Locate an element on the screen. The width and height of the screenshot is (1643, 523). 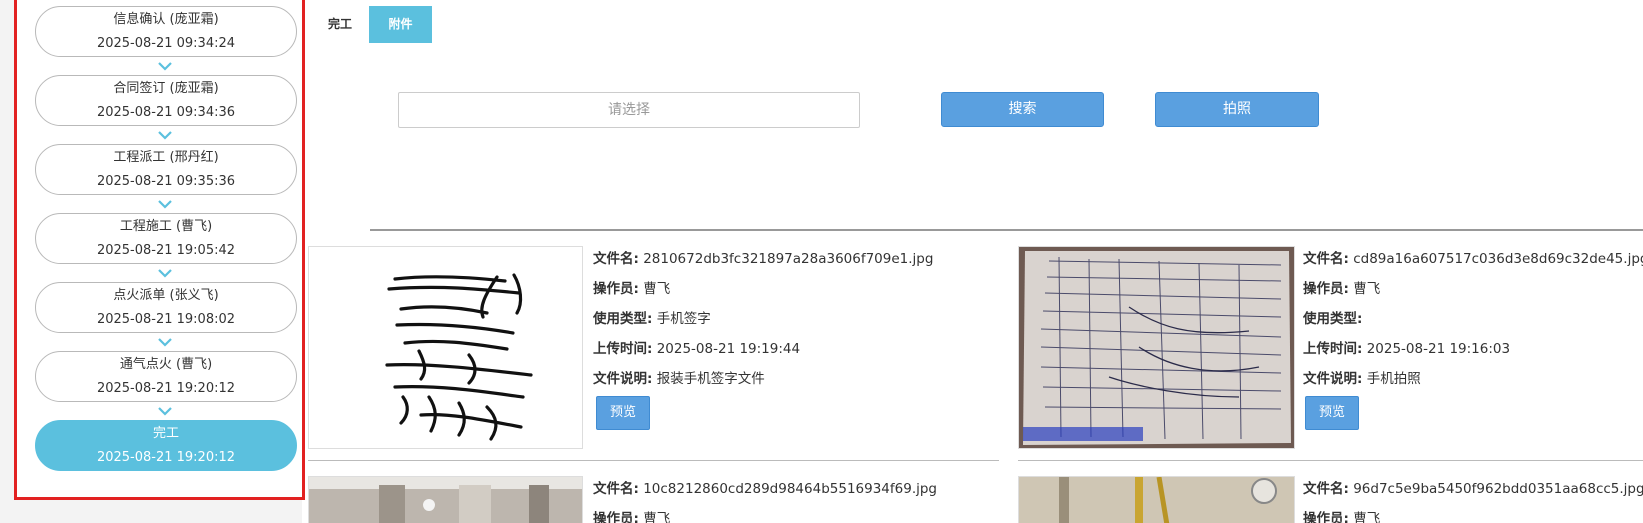
interior-photo-thumb is located at coordinates (445, 499).